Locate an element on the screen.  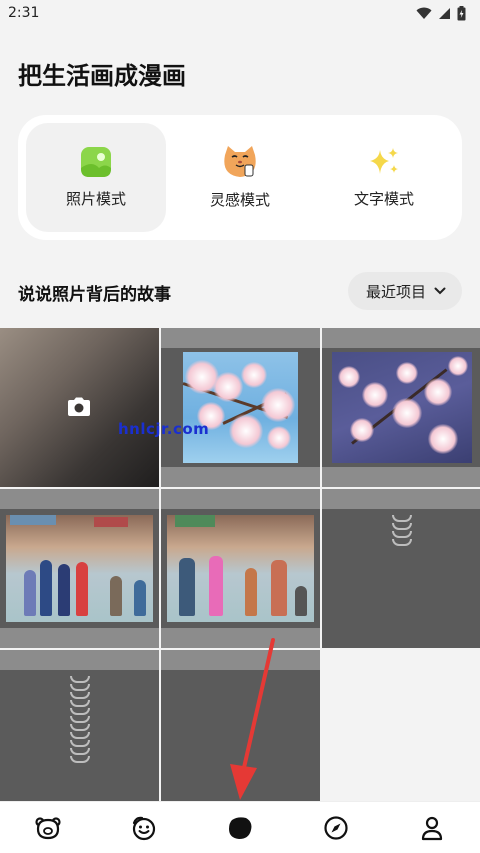
status-time: 2:31 is located at coordinates (24, 13).